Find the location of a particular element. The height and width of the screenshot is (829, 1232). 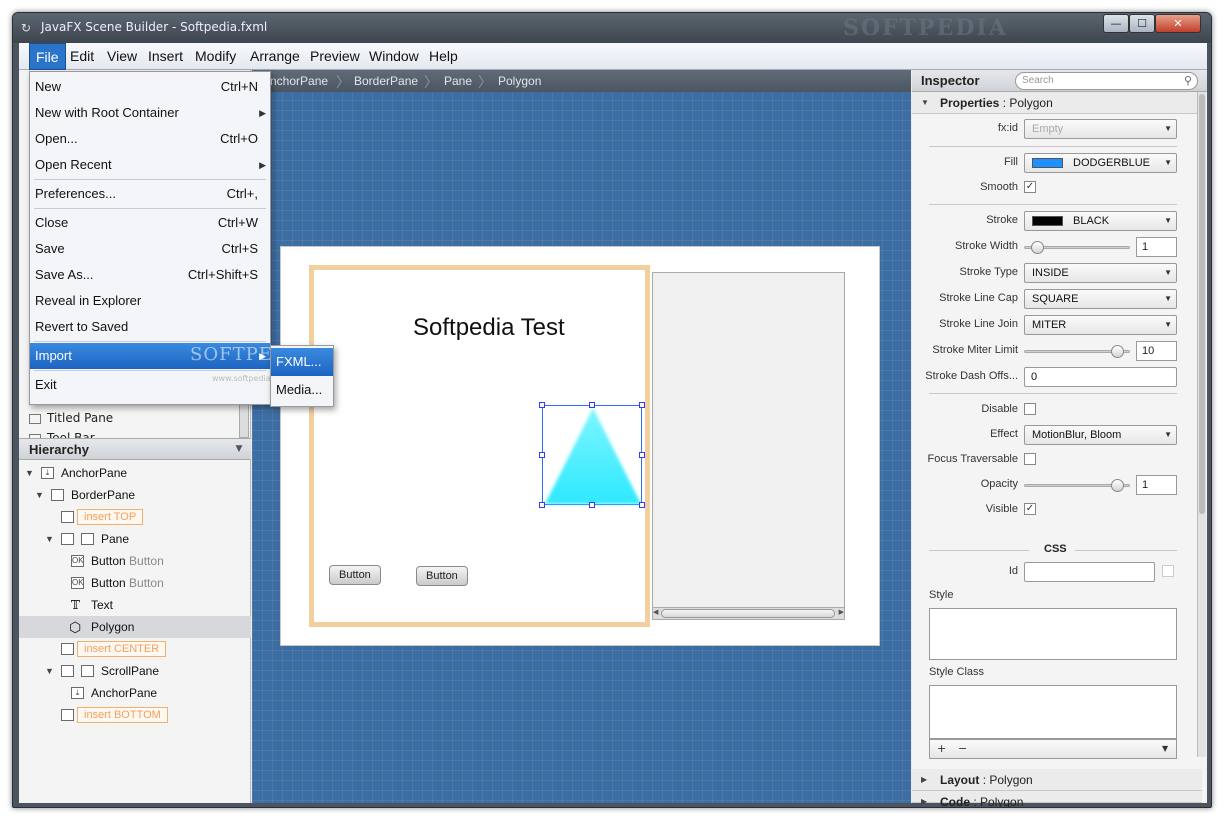

tree-node-insert-top: insert TOP is located at coordinates (135, 517).